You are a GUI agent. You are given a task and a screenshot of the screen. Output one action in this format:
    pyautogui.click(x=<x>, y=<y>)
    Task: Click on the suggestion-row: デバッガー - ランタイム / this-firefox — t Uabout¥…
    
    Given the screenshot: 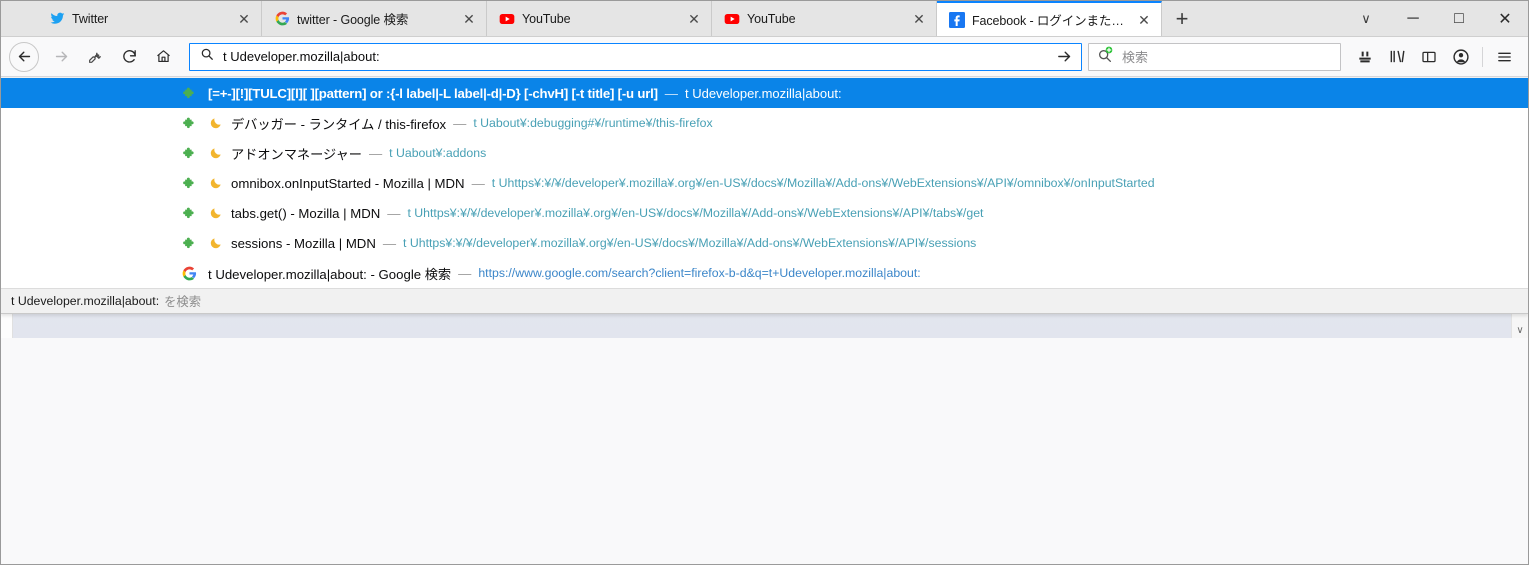 What is the action you would take?
    pyautogui.click(x=764, y=123)
    